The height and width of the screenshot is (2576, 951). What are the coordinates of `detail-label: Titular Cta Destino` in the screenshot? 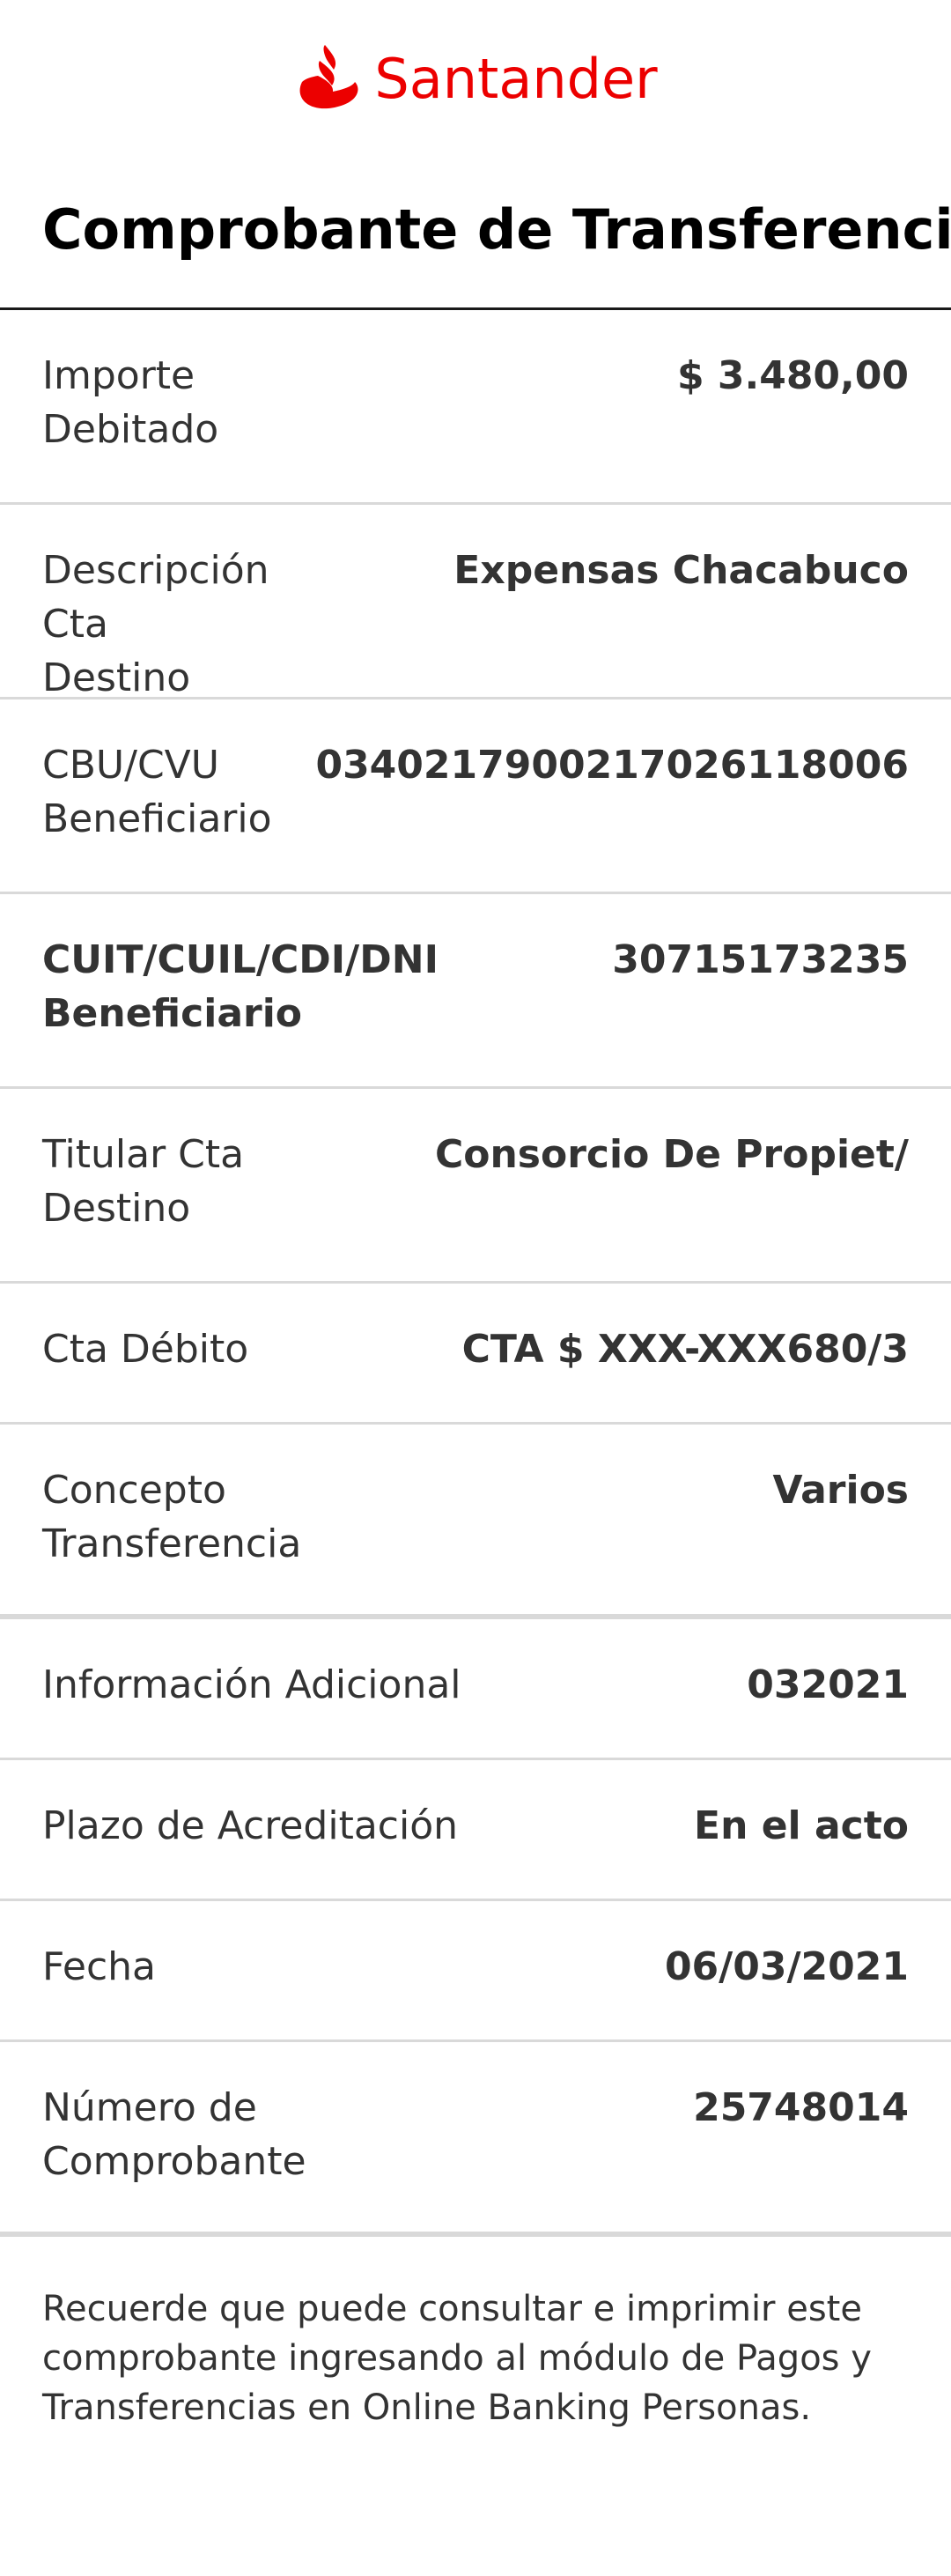 It's located at (187, 1182).